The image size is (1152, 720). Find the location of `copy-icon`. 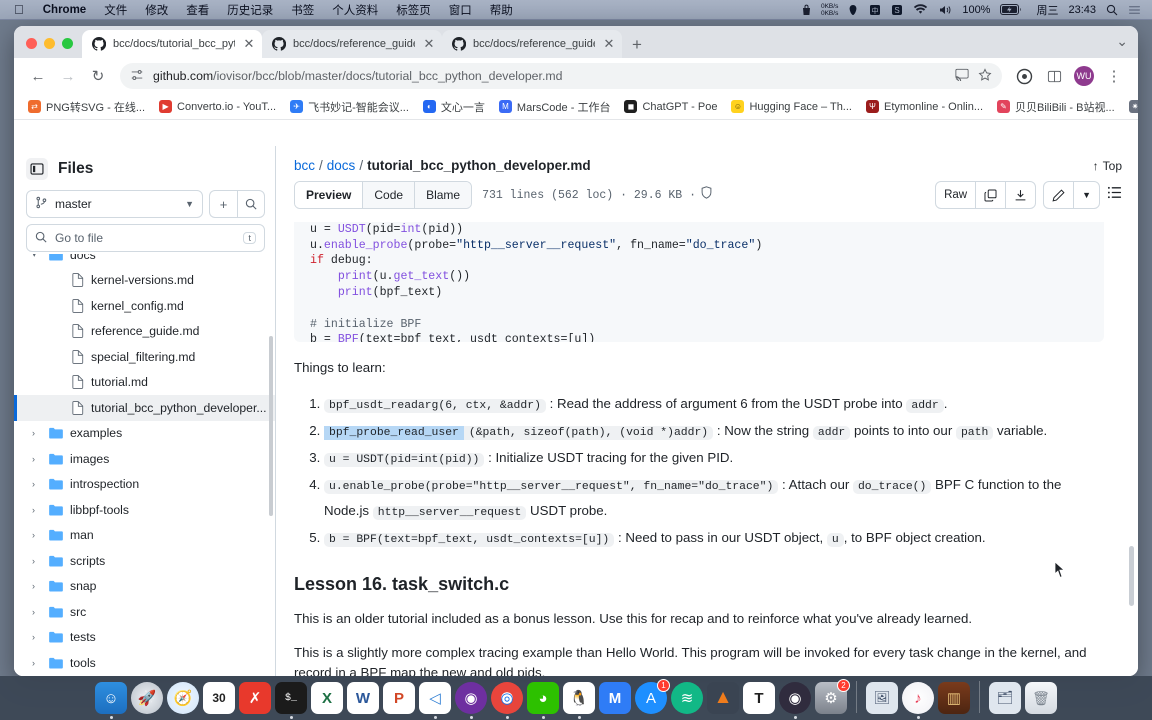

copy-icon is located at coordinates (991, 195).